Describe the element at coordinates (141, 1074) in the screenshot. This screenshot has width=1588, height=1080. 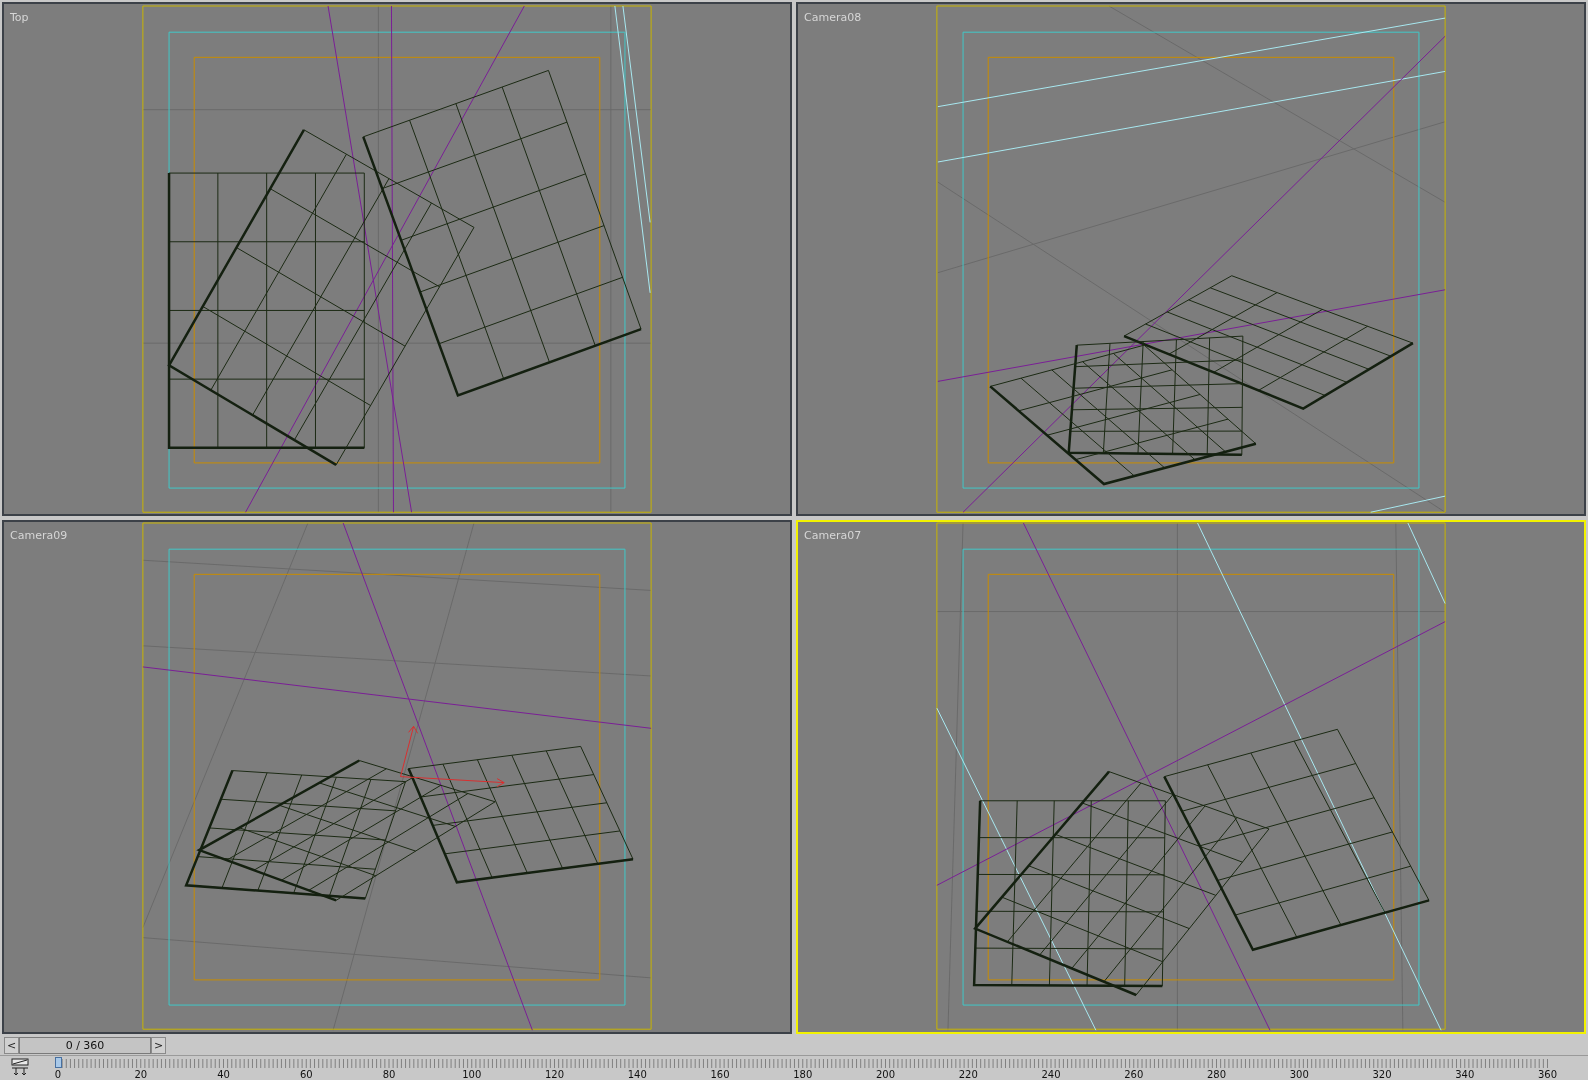
I see `frame-number: 20` at that location.